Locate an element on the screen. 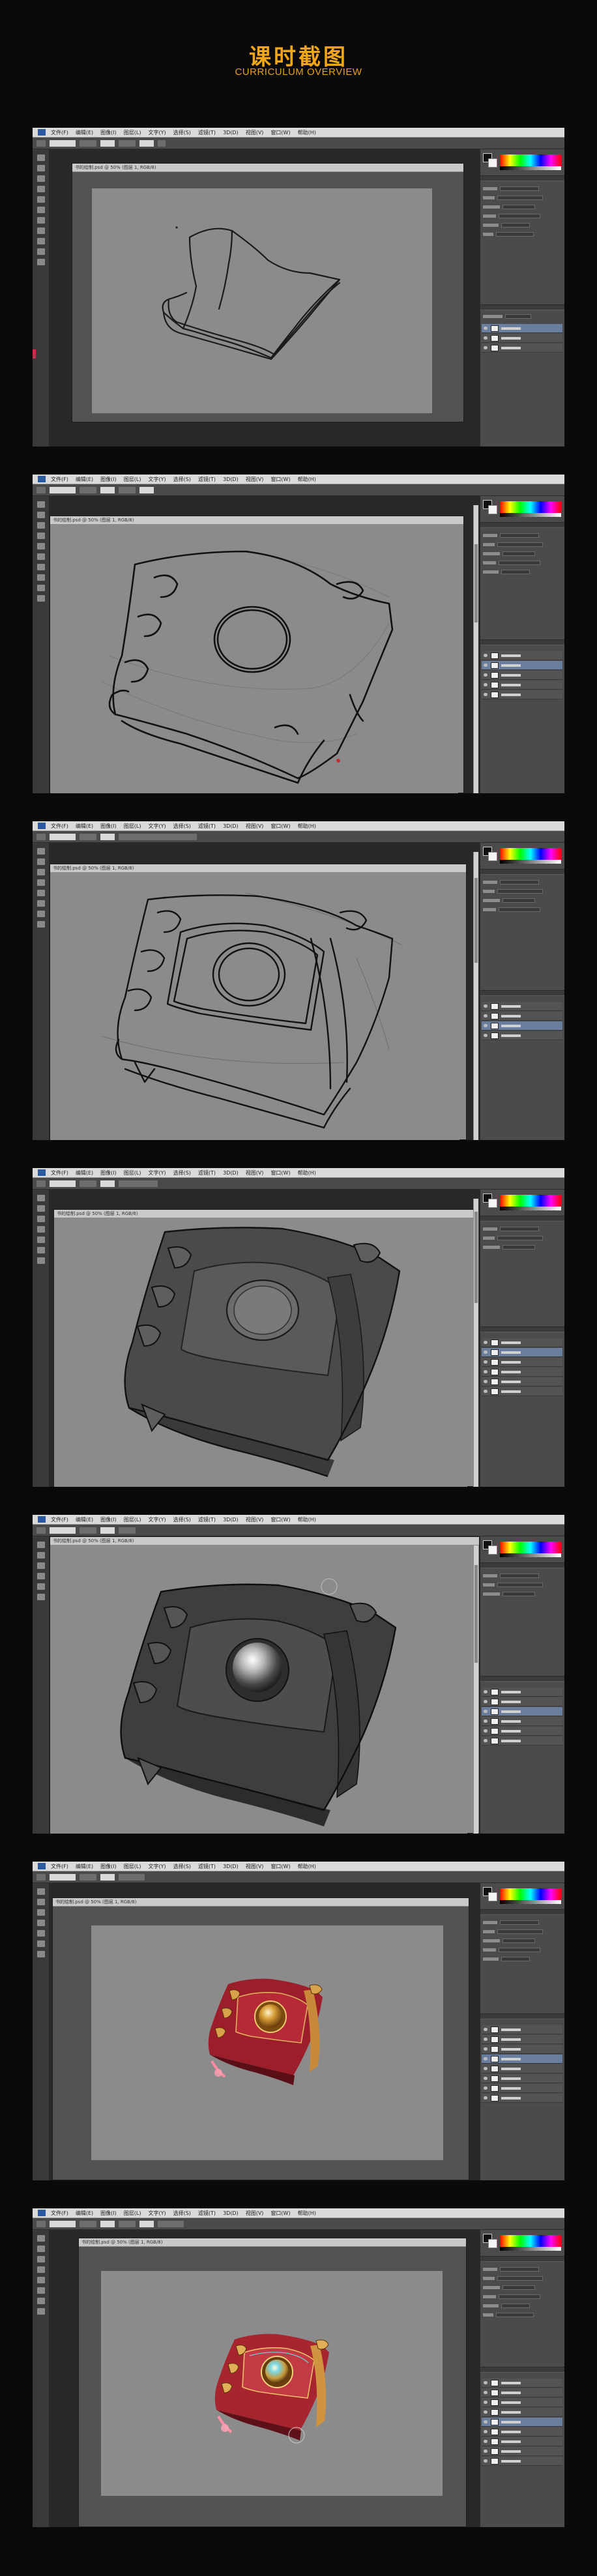 The height and width of the screenshot is (2576, 597). brush-tool-icon is located at coordinates (41, 536).